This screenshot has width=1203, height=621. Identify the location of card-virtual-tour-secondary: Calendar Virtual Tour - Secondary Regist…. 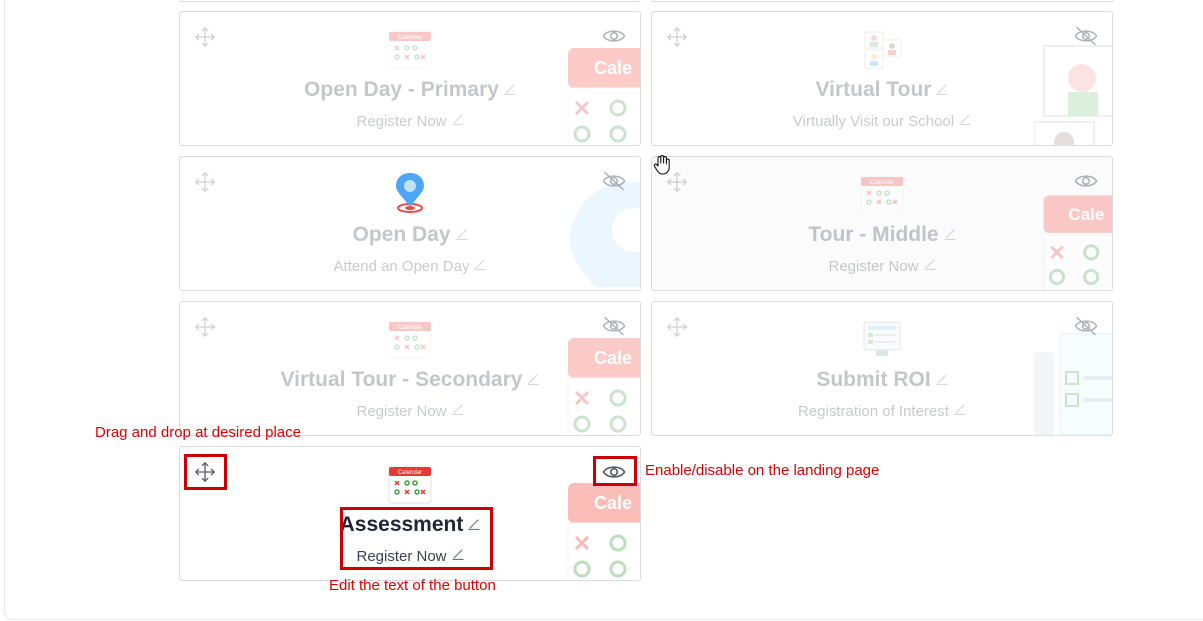
(410, 368).